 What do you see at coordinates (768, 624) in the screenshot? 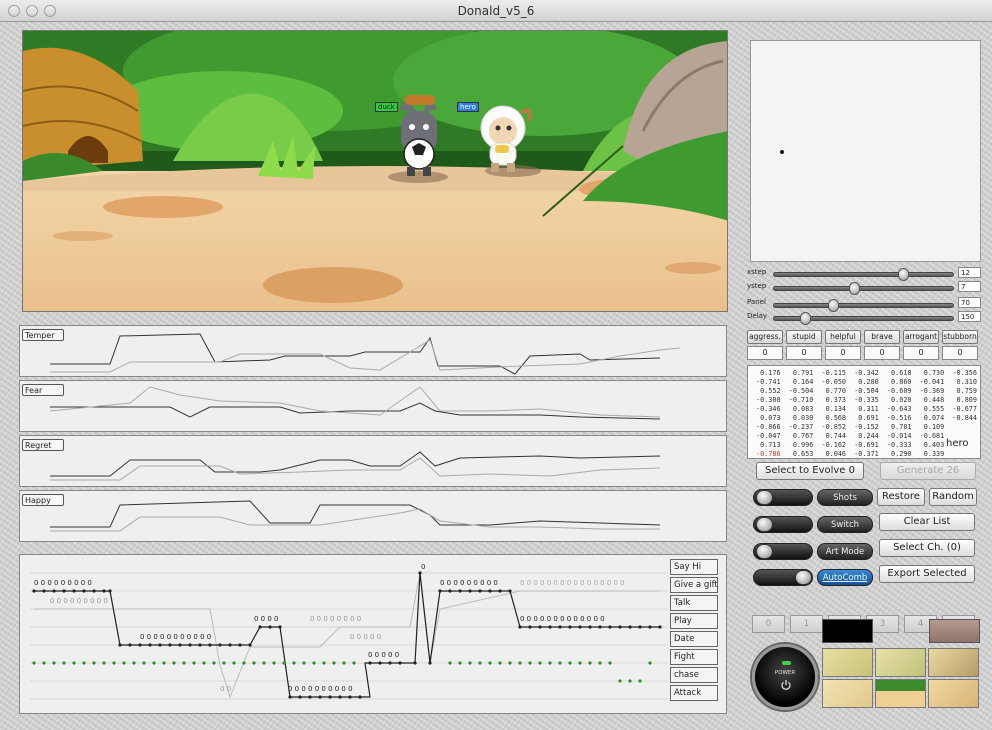
I see `page-0-button: 0` at bounding box center [768, 624].